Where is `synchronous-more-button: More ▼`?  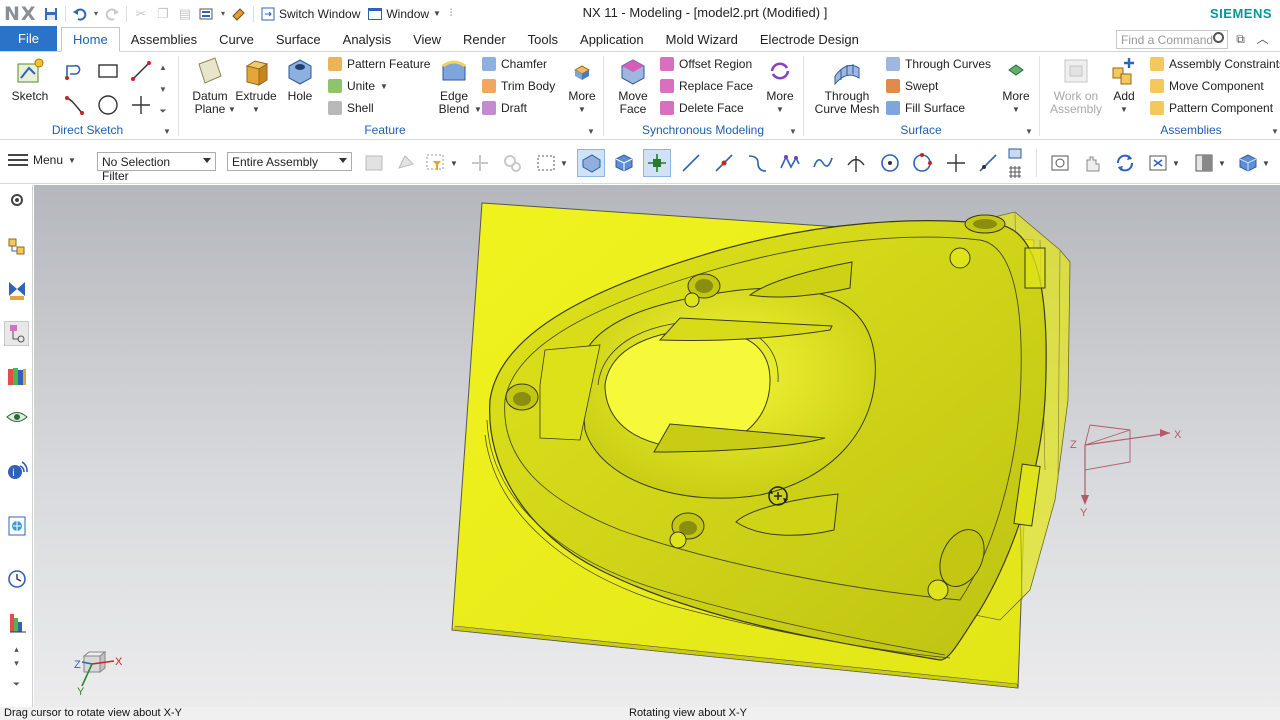 synchronous-more-button: More ▼ is located at coordinates (780, 86).